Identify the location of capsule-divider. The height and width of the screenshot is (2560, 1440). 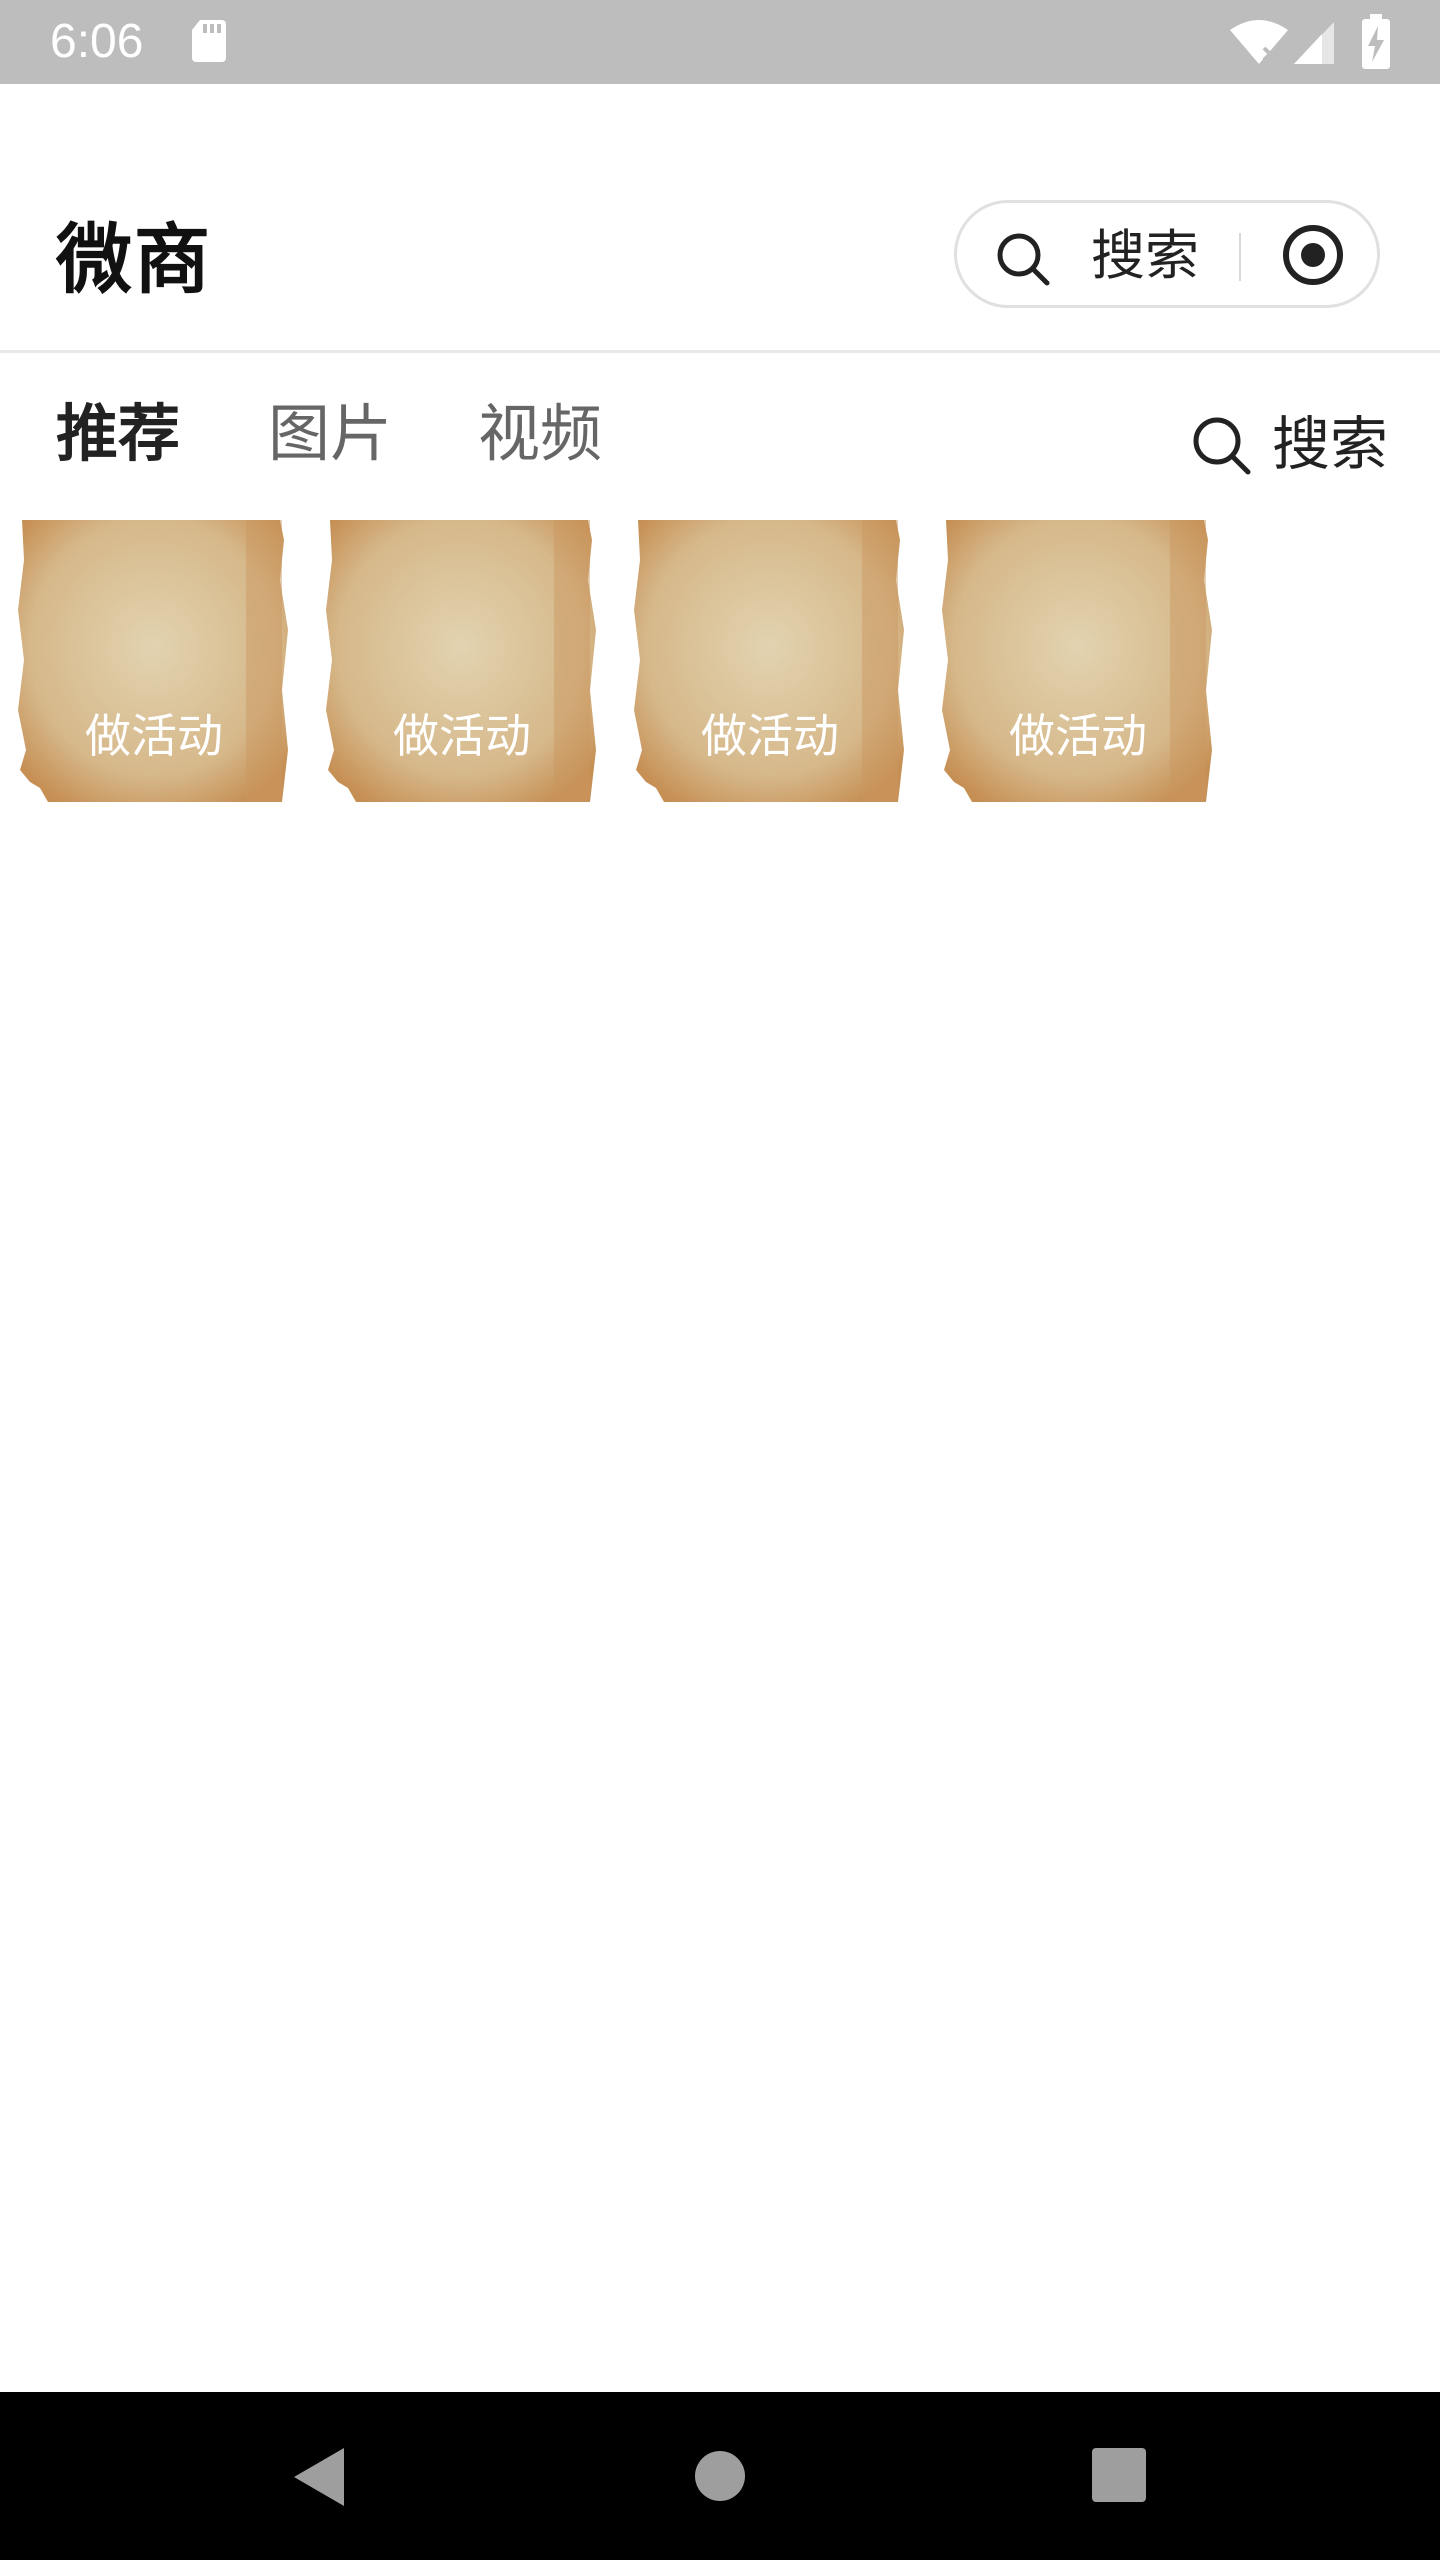
(1240, 257).